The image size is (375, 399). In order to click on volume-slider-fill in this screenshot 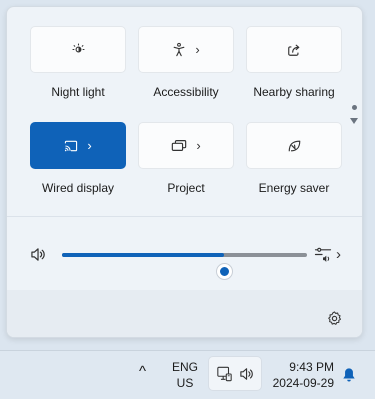, I will do `click(143, 255)`.